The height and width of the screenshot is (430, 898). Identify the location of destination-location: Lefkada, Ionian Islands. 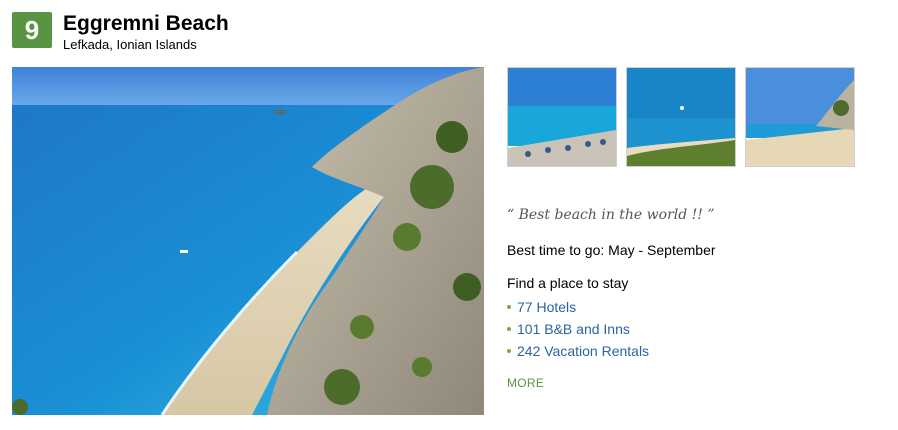
(130, 44).